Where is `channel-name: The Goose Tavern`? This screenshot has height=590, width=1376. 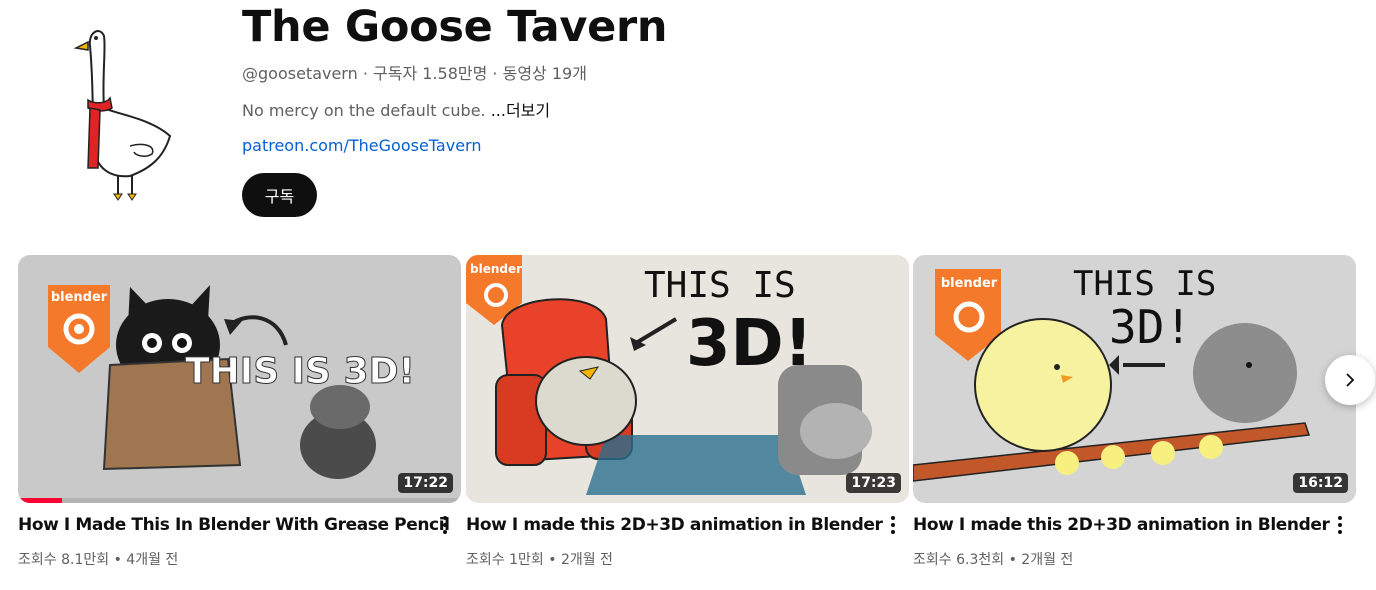
channel-name: The Goose Tavern is located at coordinates (455, 27).